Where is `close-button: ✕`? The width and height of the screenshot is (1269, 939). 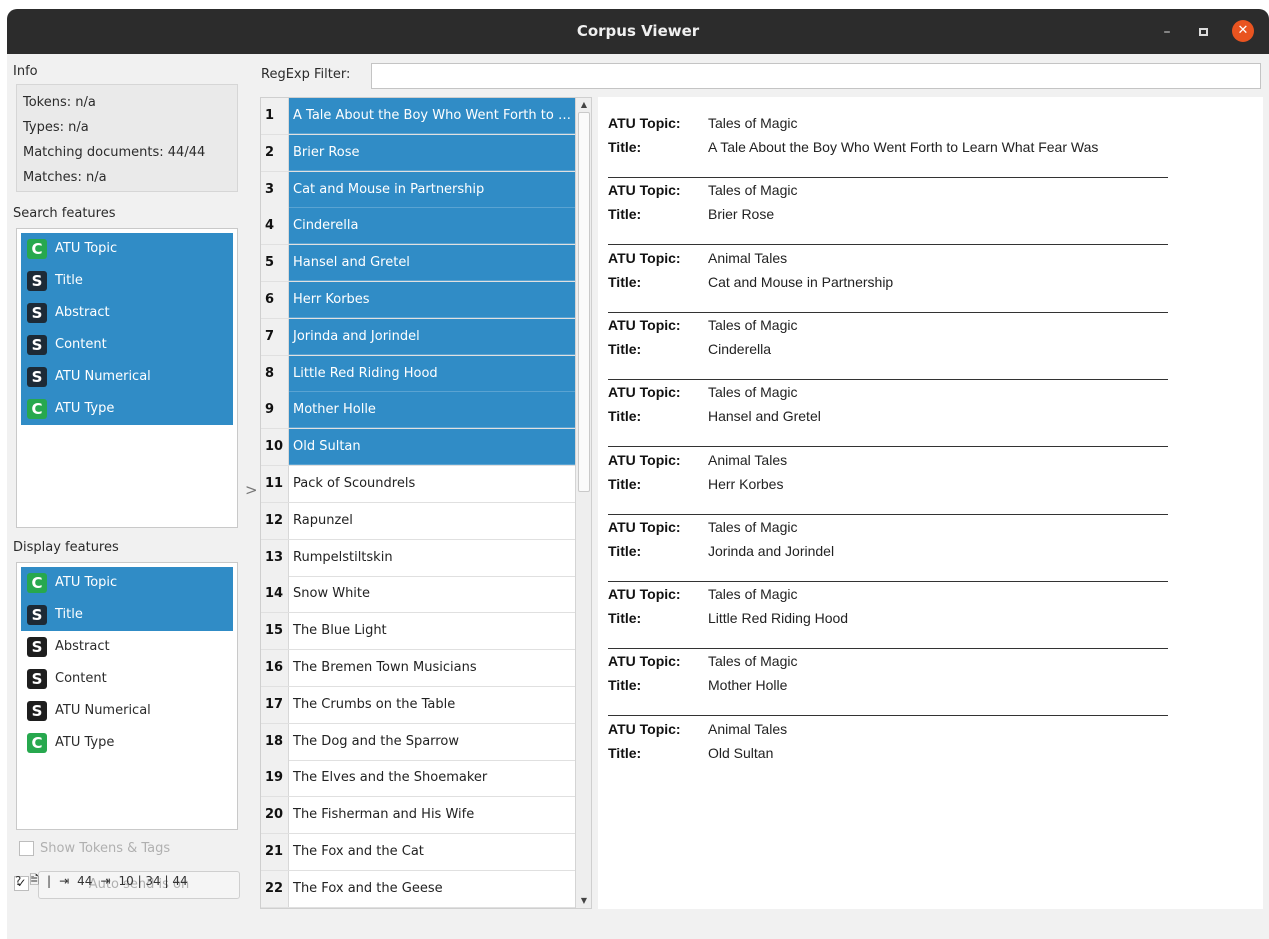 close-button: ✕ is located at coordinates (1243, 31).